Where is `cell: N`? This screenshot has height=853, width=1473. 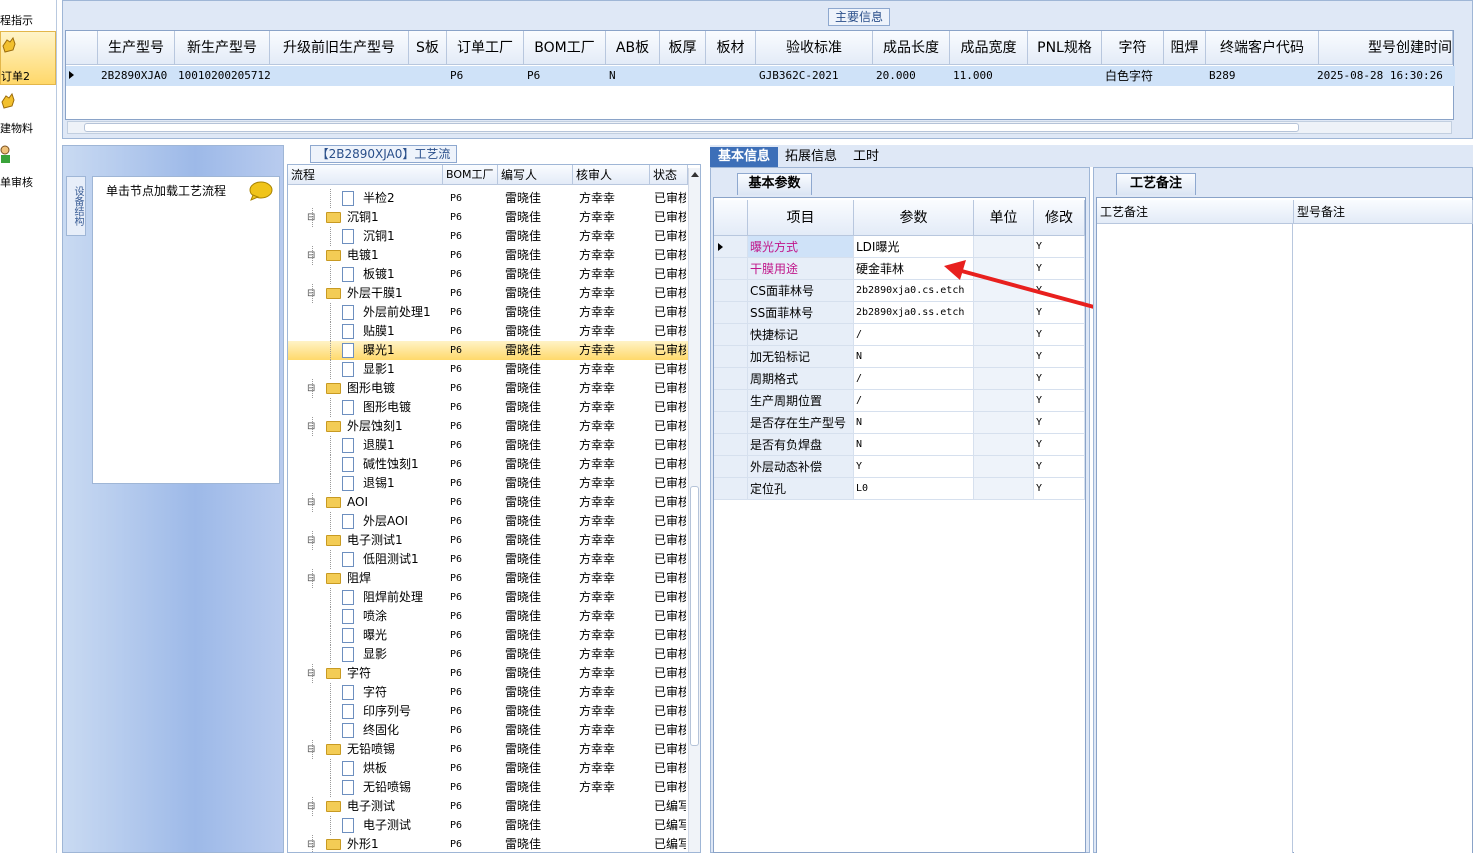 cell: N is located at coordinates (611, 76).